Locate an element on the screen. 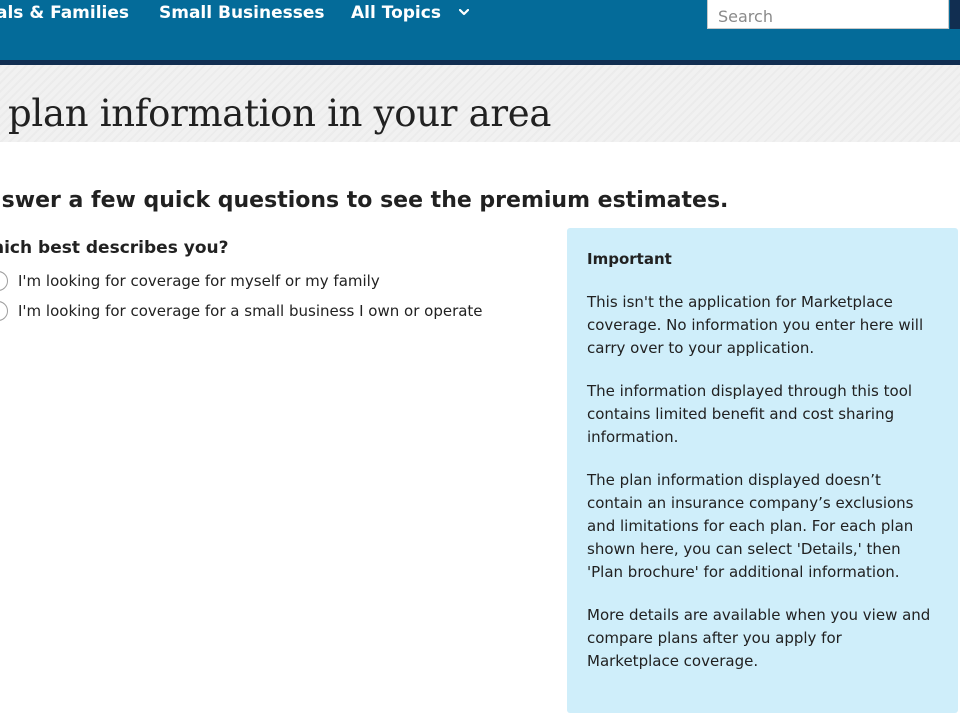  radio-button-myself-or-family is located at coordinates (4, 281).